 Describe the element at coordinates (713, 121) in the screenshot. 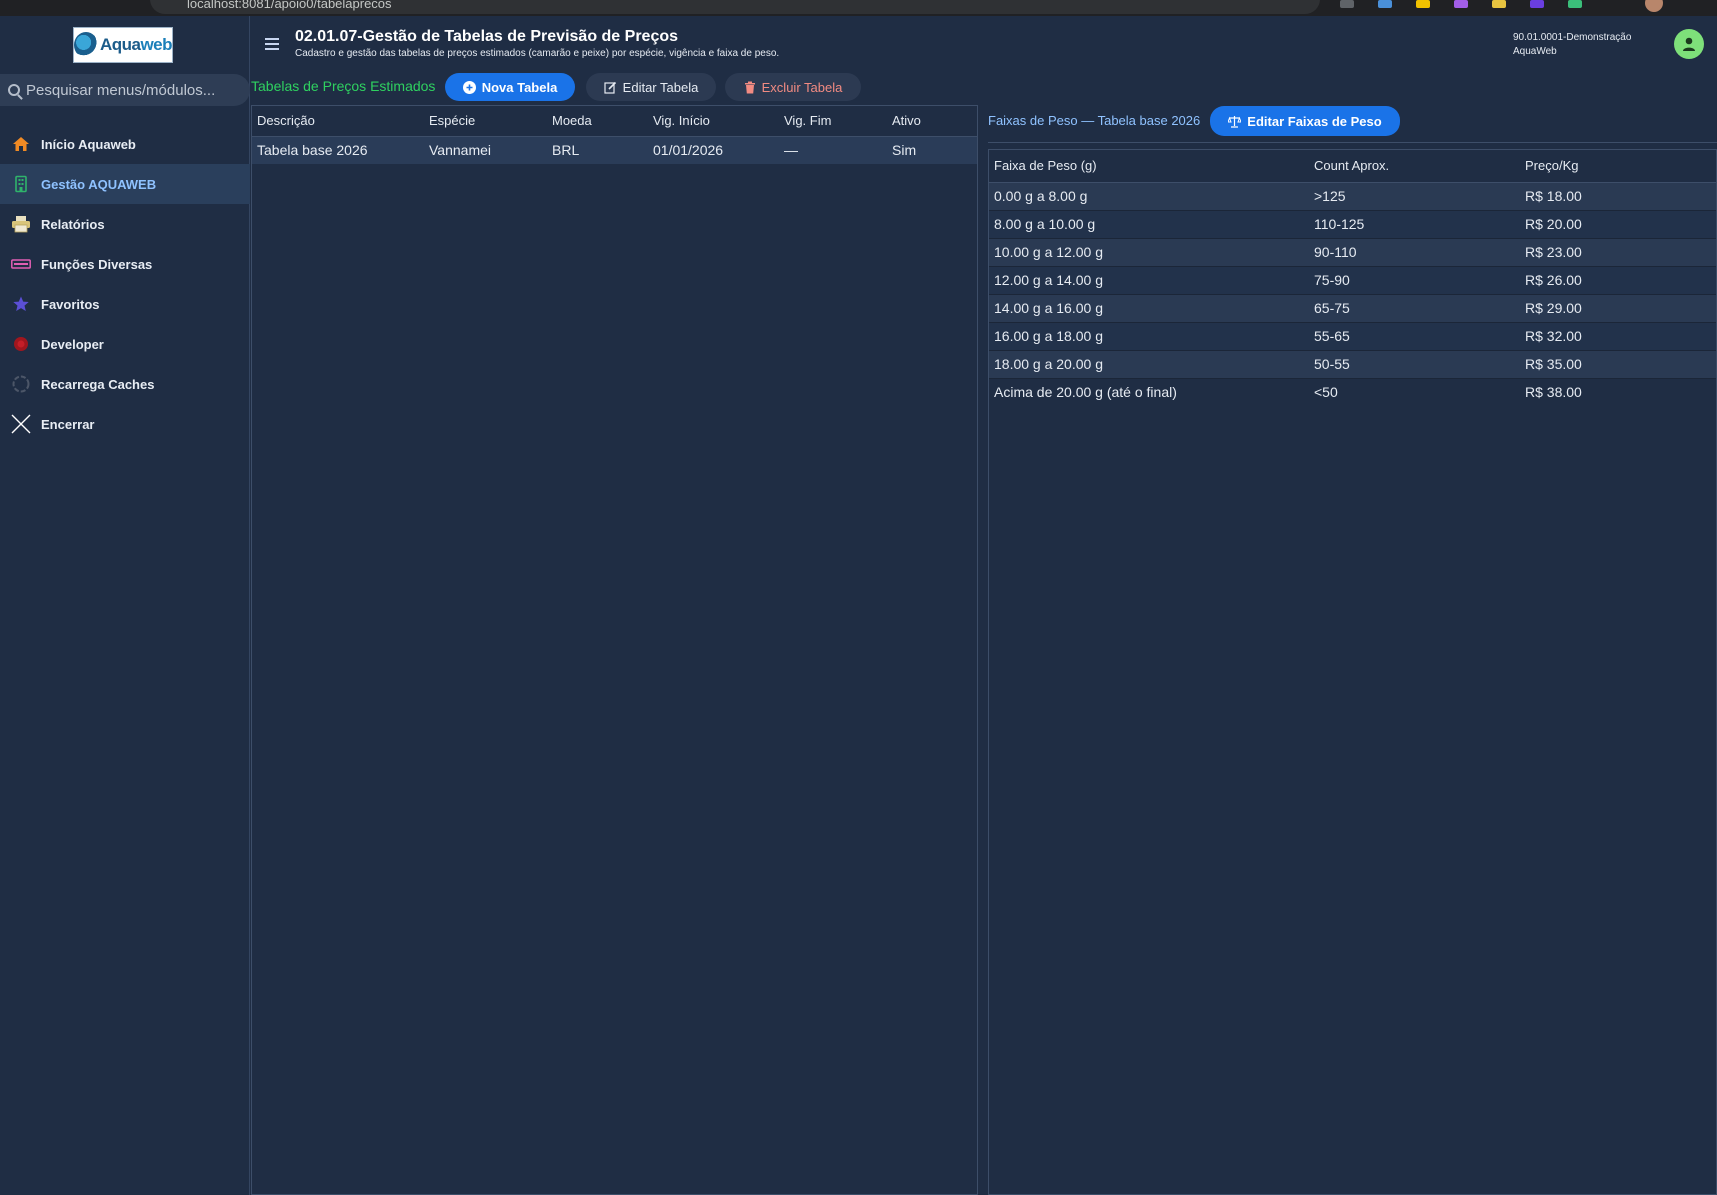

I see `column-header: Vig. Início` at that location.